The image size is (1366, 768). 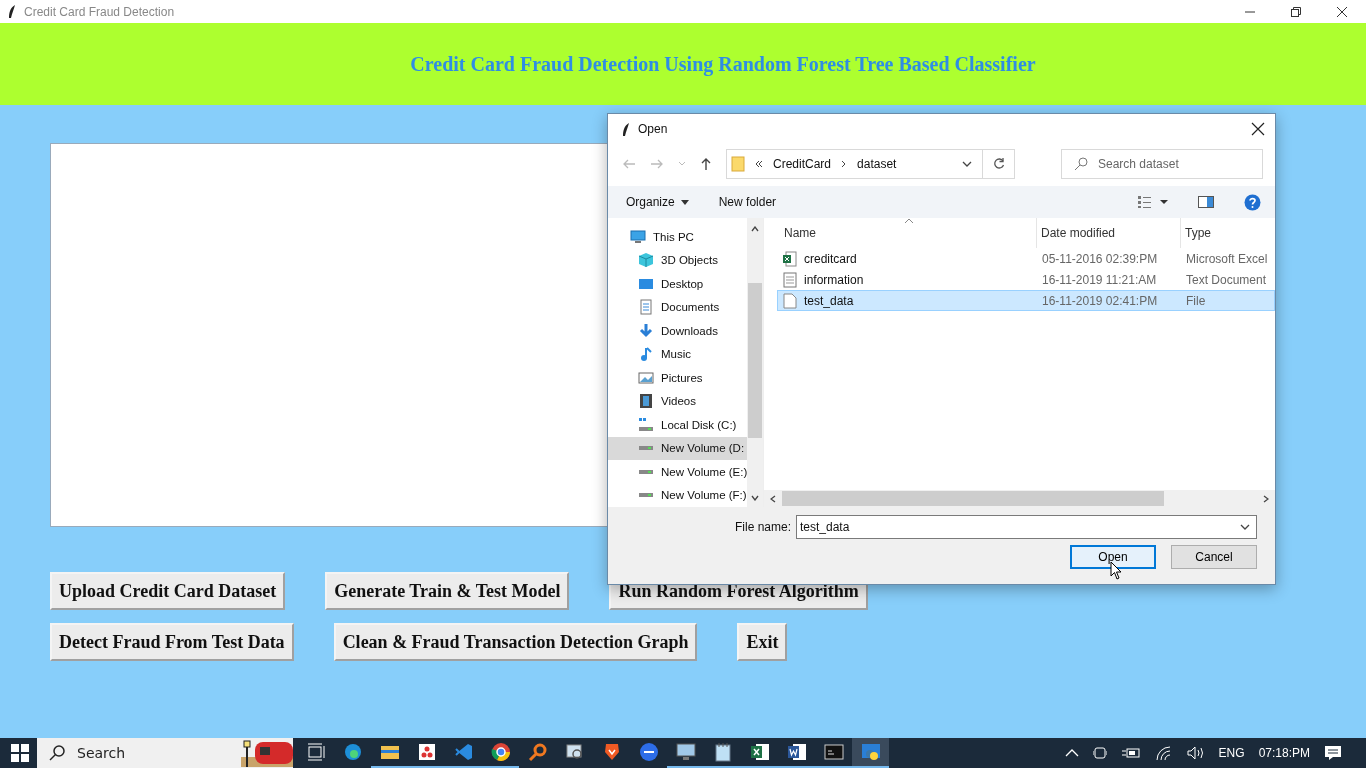 I want to click on address-bar: CreditCard dataset, so click(x=870, y=164).